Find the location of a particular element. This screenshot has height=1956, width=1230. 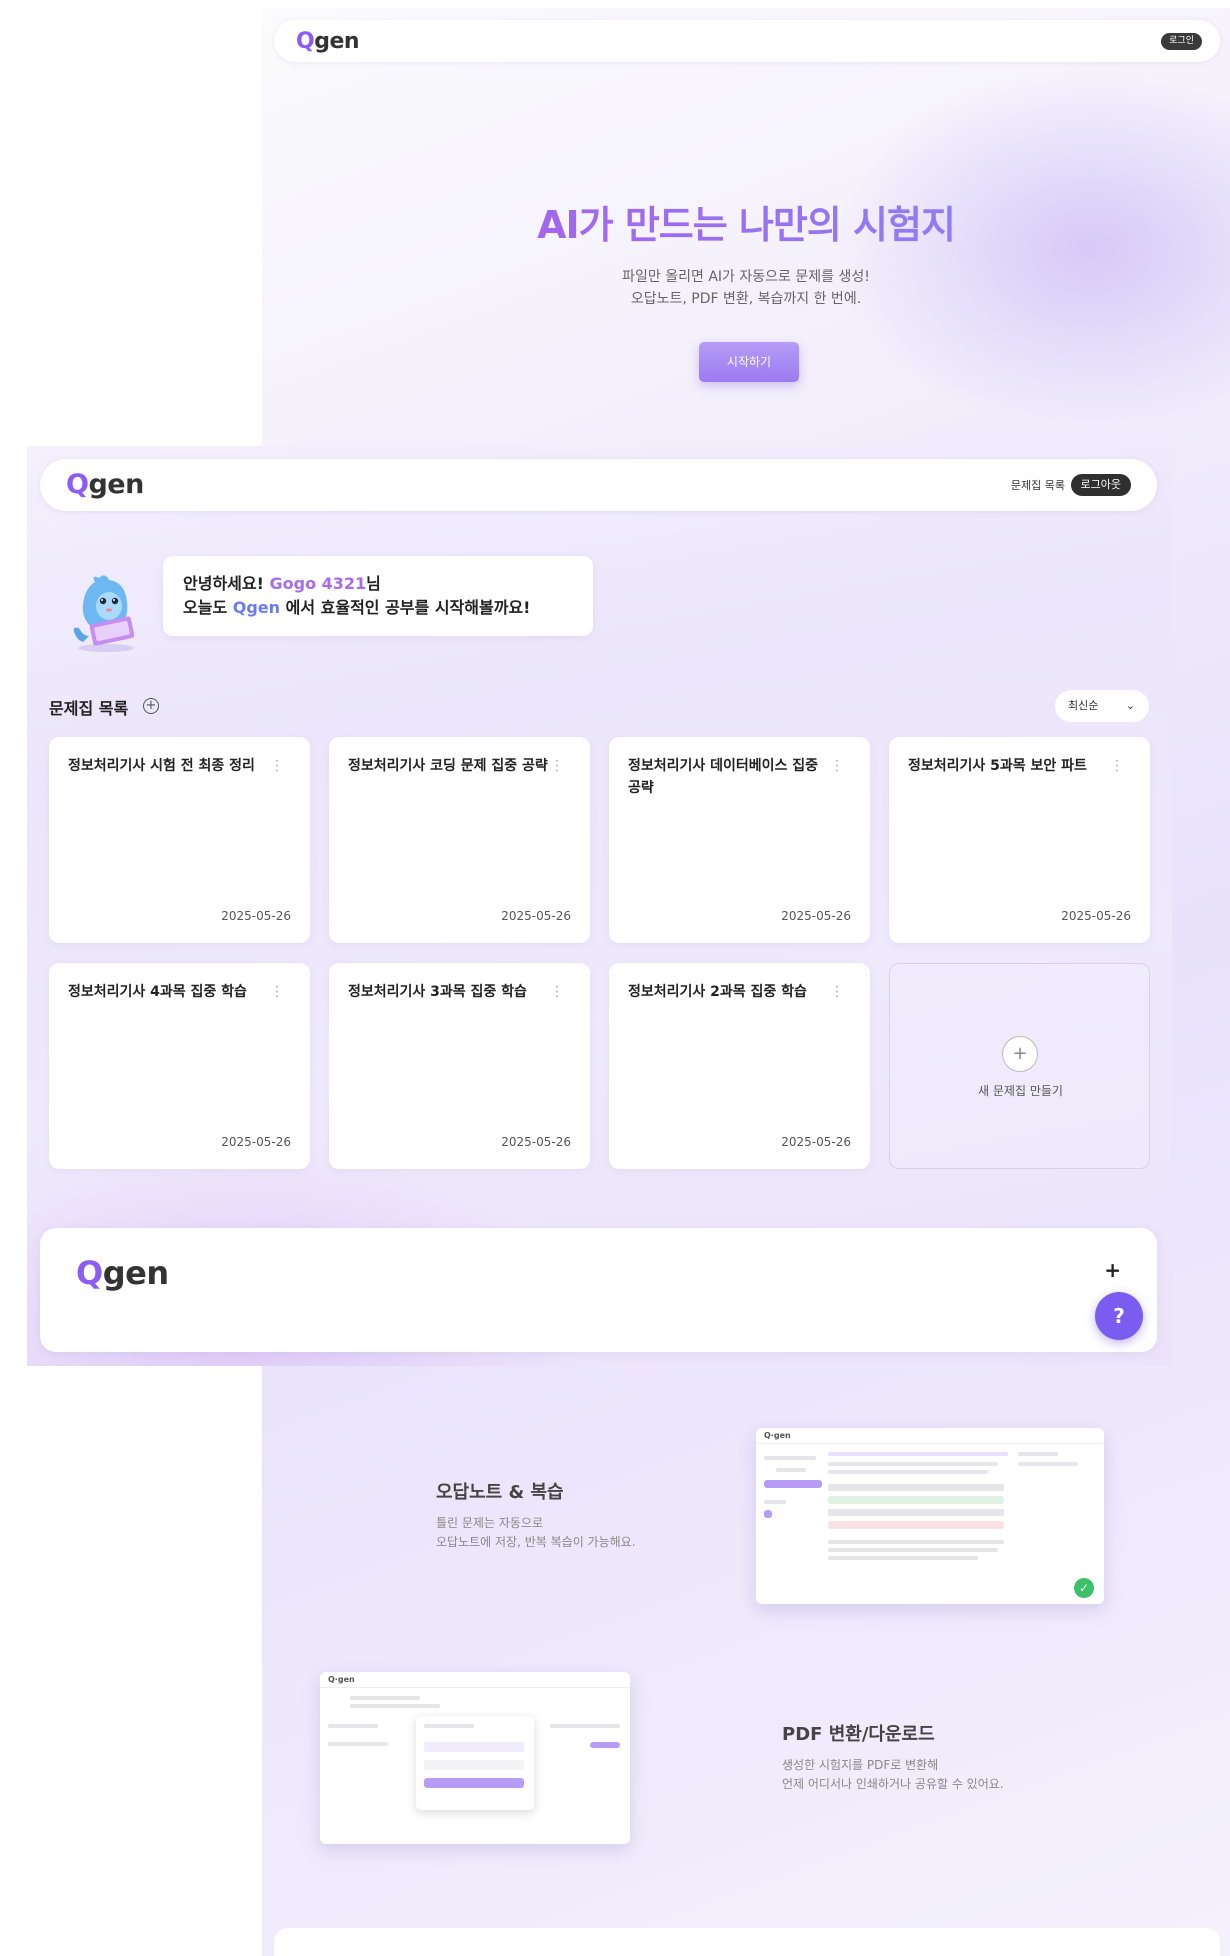

dashboard-footer: Qgen + is located at coordinates (598, 1290).